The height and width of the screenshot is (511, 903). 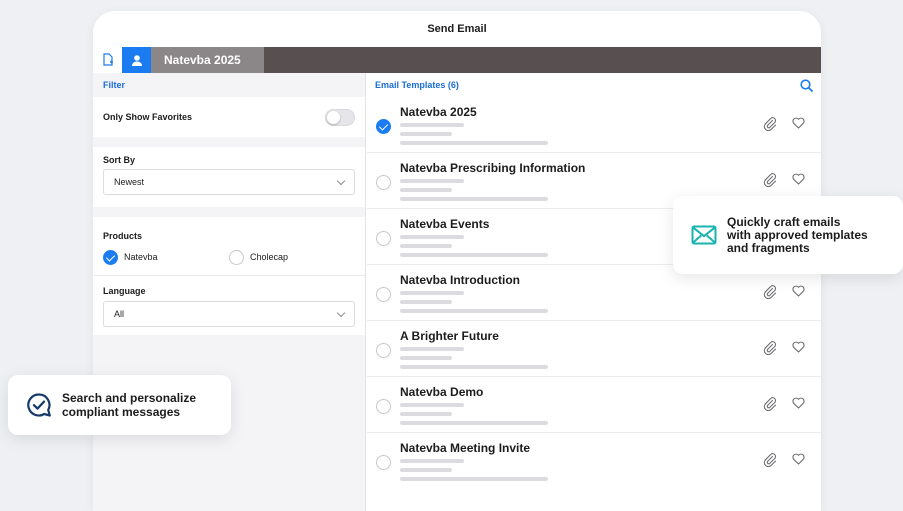 I want to click on product-label: Cholecap, so click(x=269, y=257).